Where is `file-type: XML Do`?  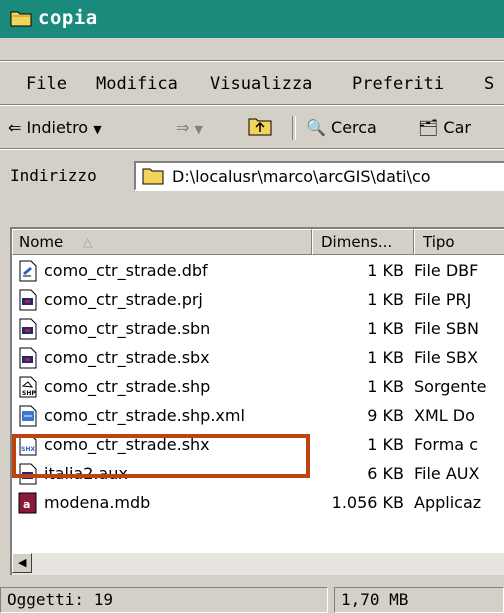
file-type: XML Do is located at coordinates (444, 415).